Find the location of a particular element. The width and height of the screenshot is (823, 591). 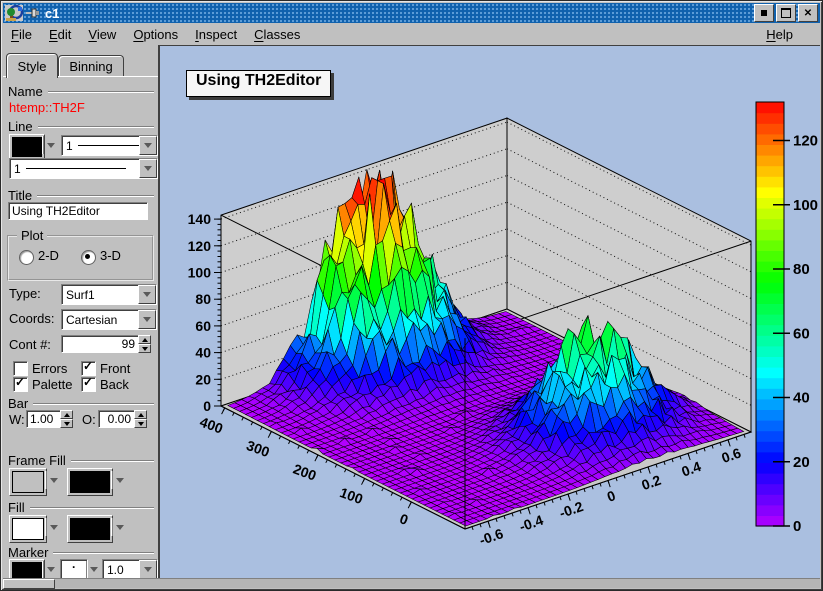

svg-text: 0.6 is located at coordinates (731, 455).